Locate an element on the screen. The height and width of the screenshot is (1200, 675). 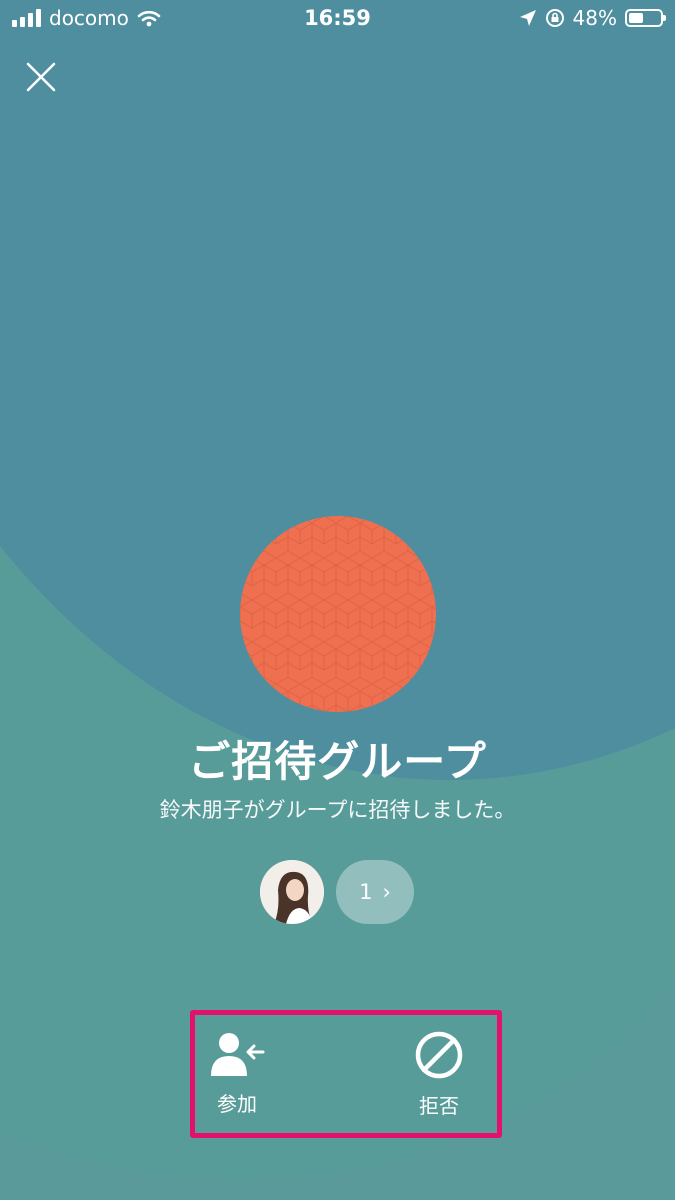
member-avatar is located at coordinates (292, 892).